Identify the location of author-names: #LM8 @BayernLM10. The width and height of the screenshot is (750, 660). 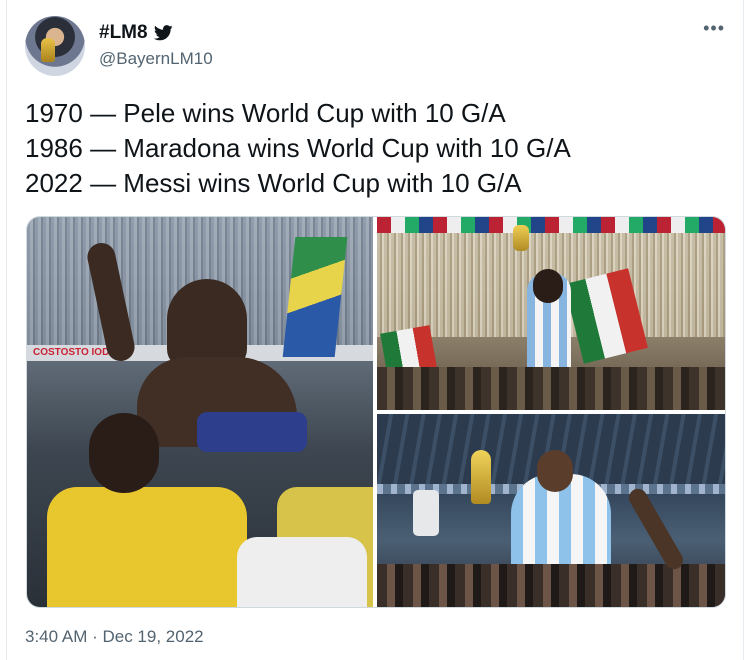
(156, 45).